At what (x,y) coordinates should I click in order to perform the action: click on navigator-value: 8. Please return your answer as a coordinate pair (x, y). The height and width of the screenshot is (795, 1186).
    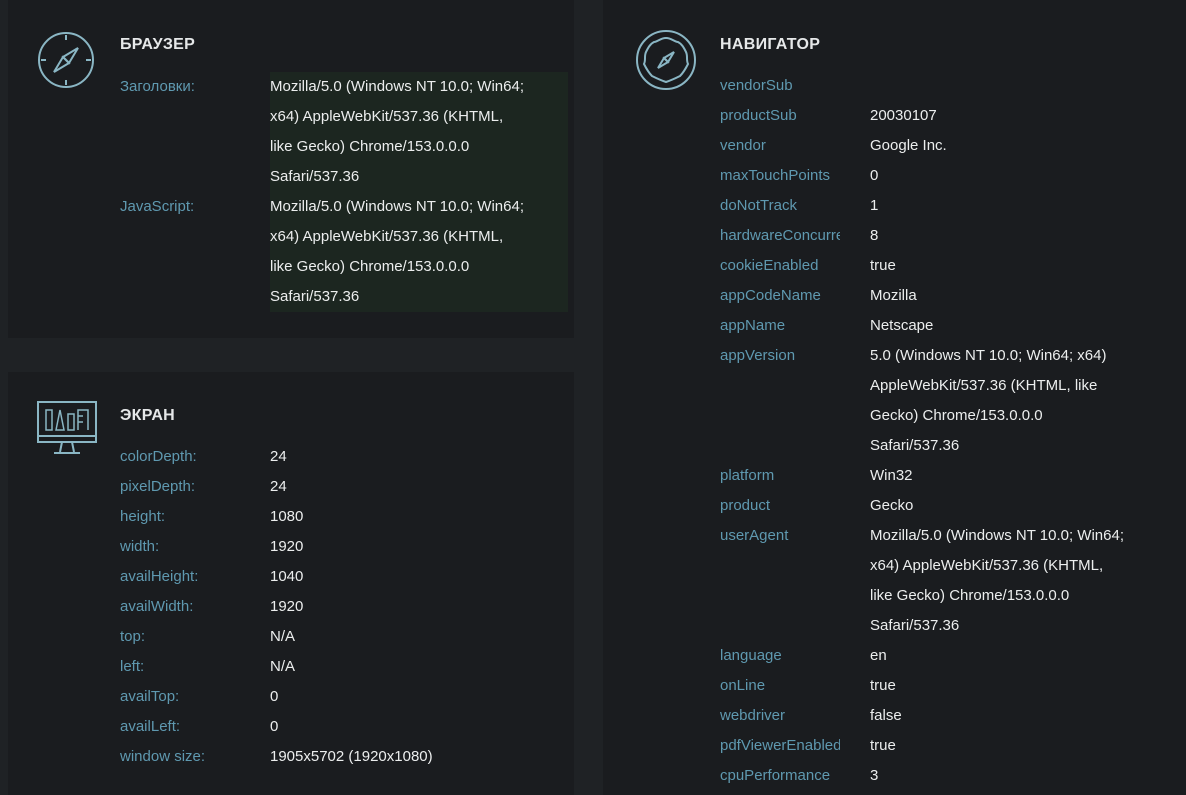
    Looking at the image, I should click on (874, 235).